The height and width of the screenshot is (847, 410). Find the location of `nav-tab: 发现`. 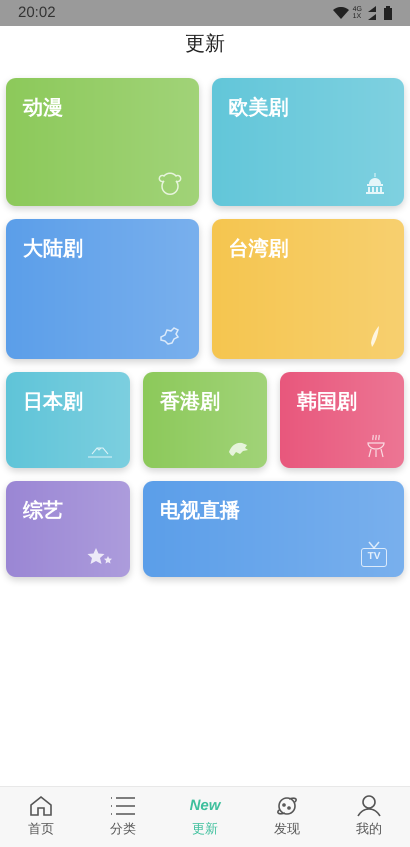

nav-tab: 发现 is located at coordinates (287, 817).